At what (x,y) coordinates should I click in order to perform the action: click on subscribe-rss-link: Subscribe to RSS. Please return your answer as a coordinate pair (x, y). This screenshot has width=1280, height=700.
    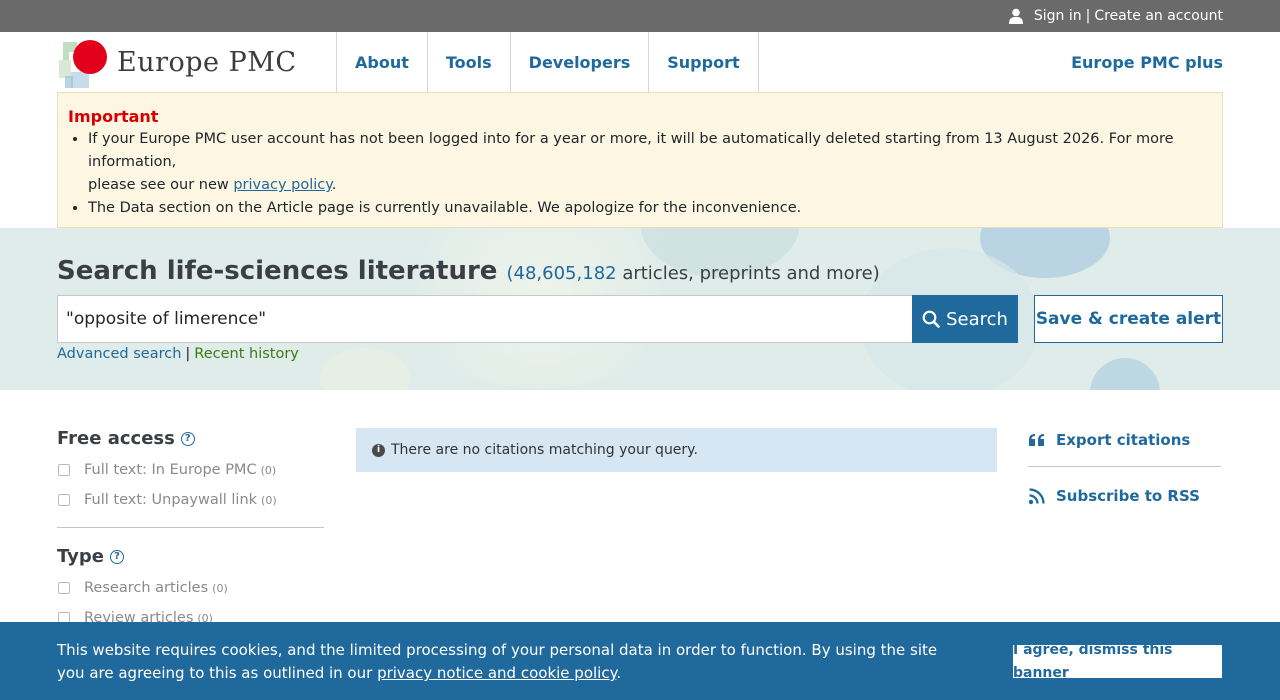
    Looking at the image, I should click on (1124, 496).